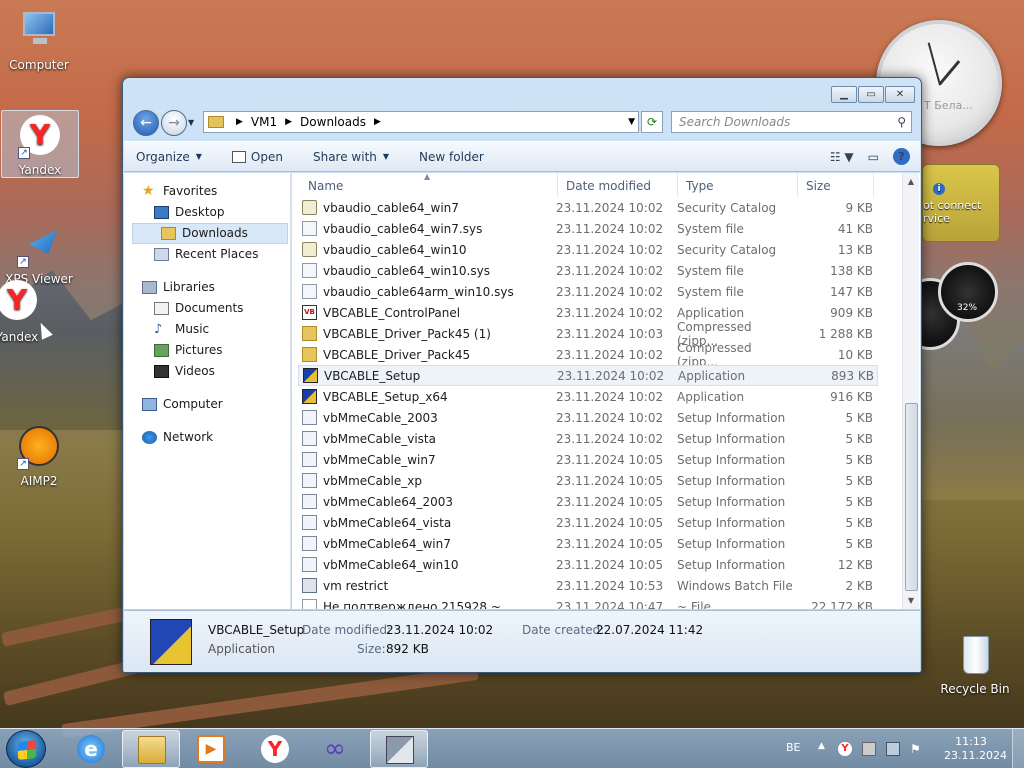 Image resolution: width=1024 pixels, height=768 pixels. I want to click on desktop-icon-xps-viewer: ↗ XPS Viewer, so click(39, 254).